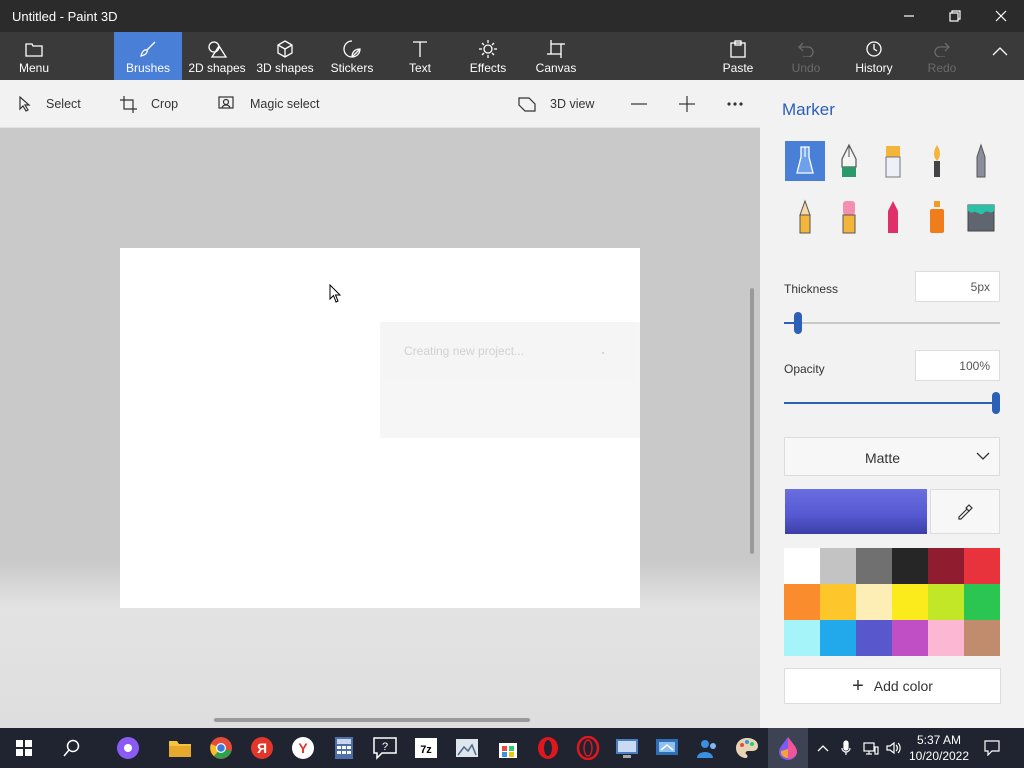  I want to click on window-title: Untitled - Paint 3D, so click(65, 16).